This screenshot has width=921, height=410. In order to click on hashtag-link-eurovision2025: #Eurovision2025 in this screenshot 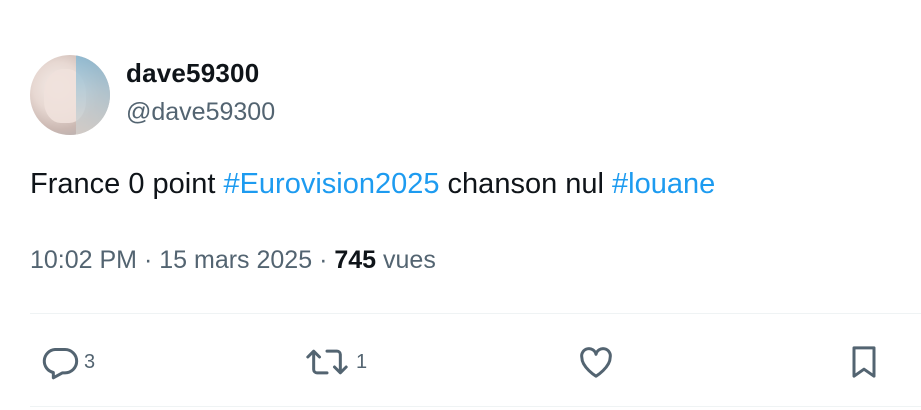, I will do `click(331, 184)`.